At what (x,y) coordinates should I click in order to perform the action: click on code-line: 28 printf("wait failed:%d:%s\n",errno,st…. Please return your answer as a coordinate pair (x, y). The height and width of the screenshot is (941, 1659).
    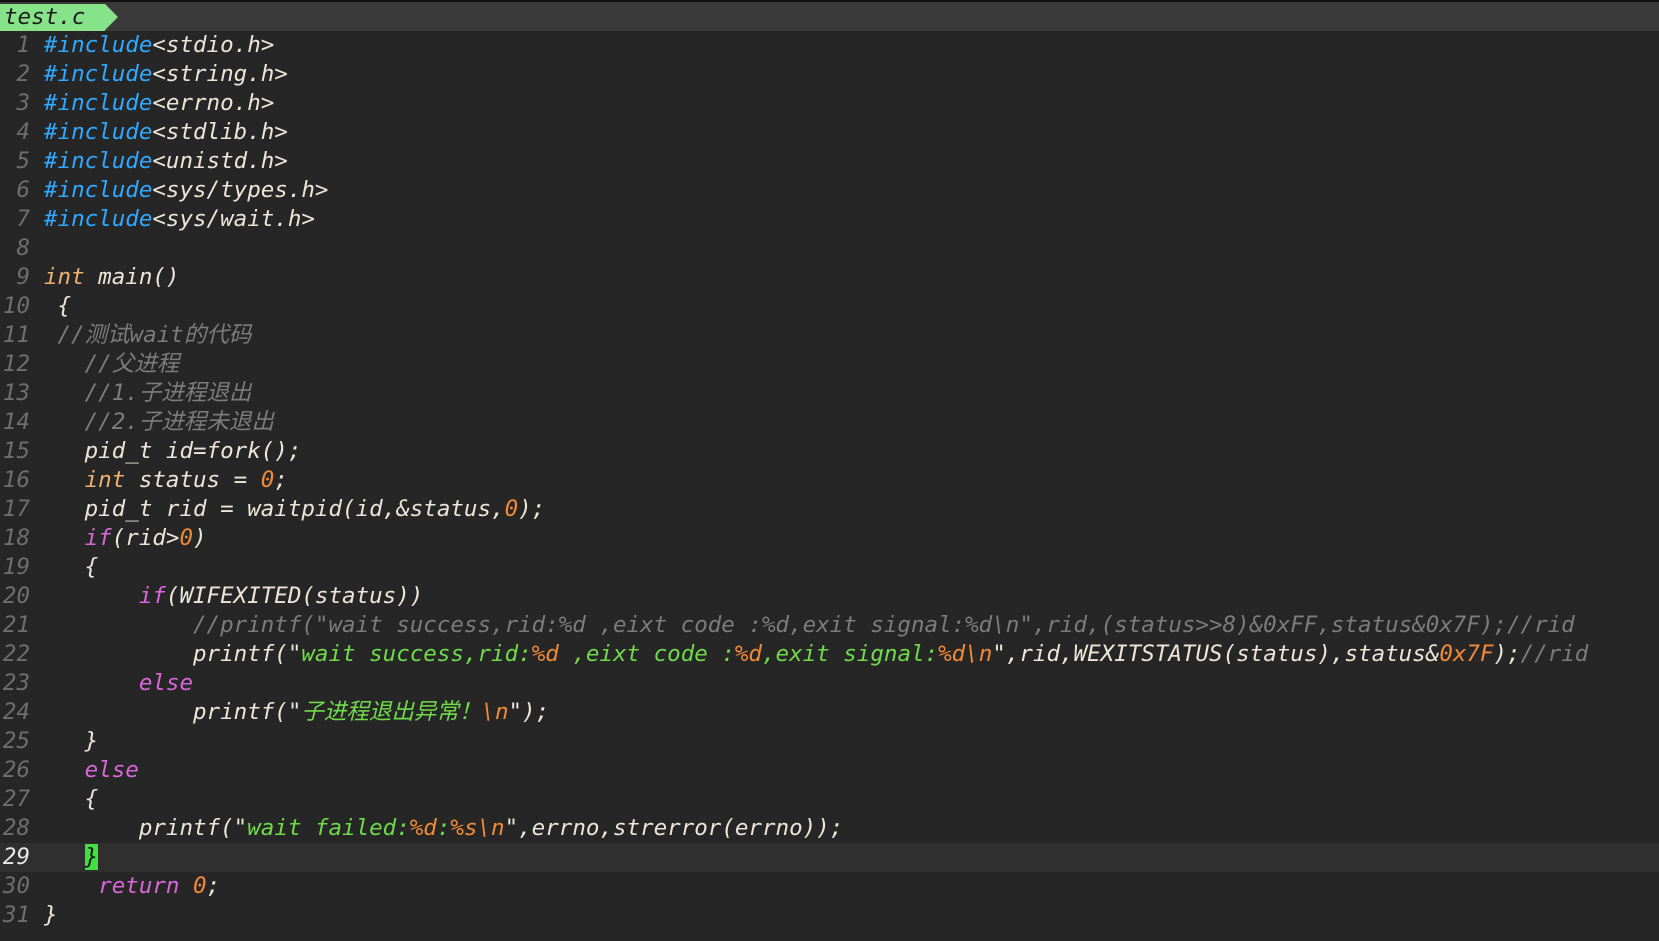
    Looking at the image, I should click on (829, 828).